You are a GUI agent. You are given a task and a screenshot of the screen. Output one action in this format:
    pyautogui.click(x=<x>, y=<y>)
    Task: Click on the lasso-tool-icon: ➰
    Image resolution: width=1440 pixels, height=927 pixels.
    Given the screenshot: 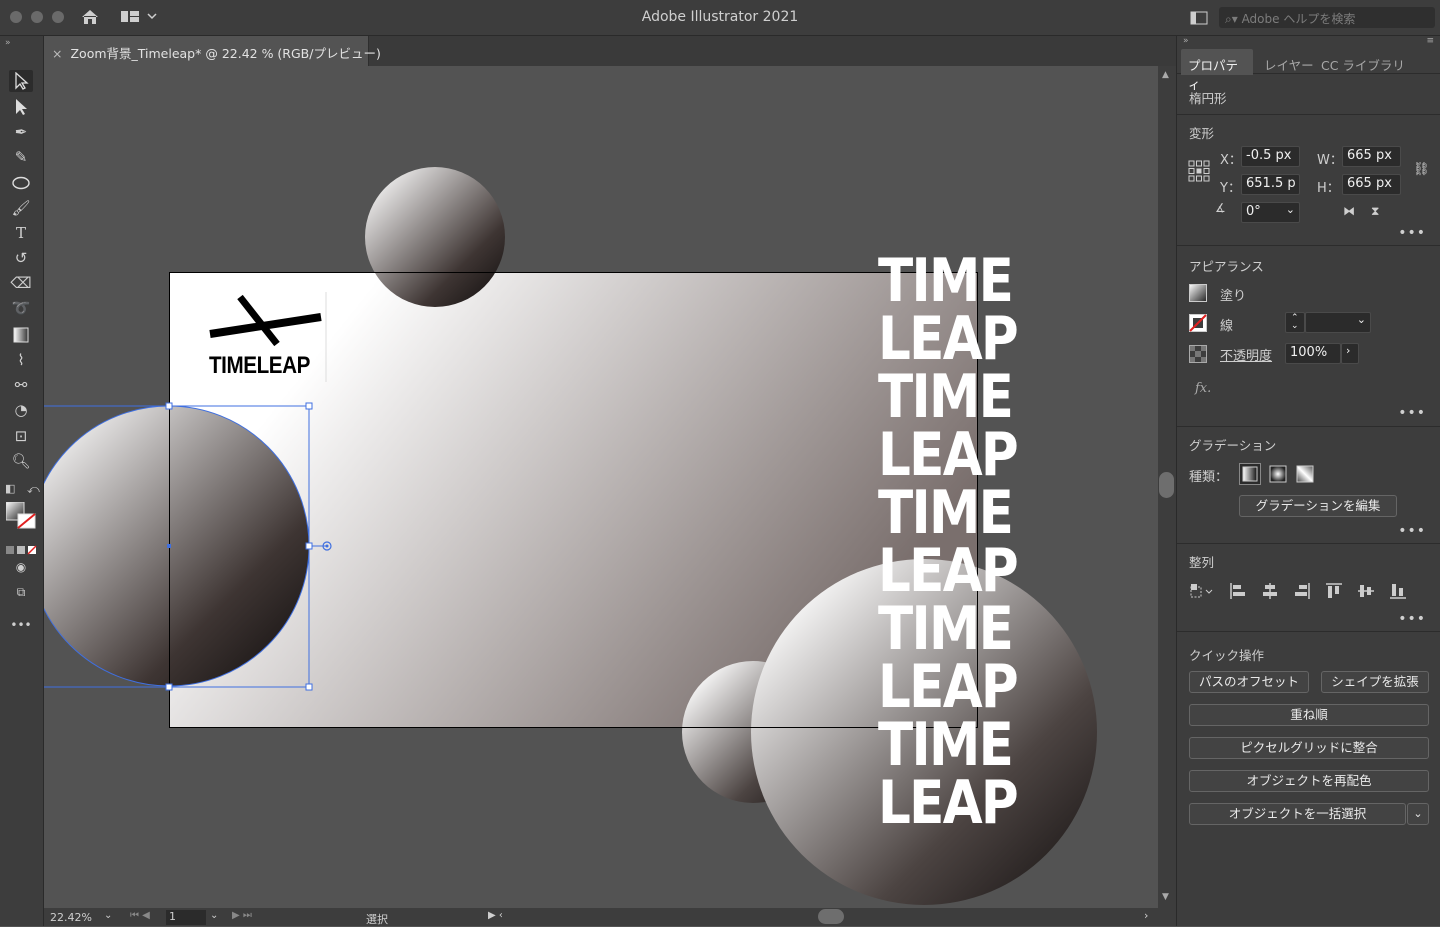 What is the action you would take?
    pyautogui.click(x=21, y=308)
    